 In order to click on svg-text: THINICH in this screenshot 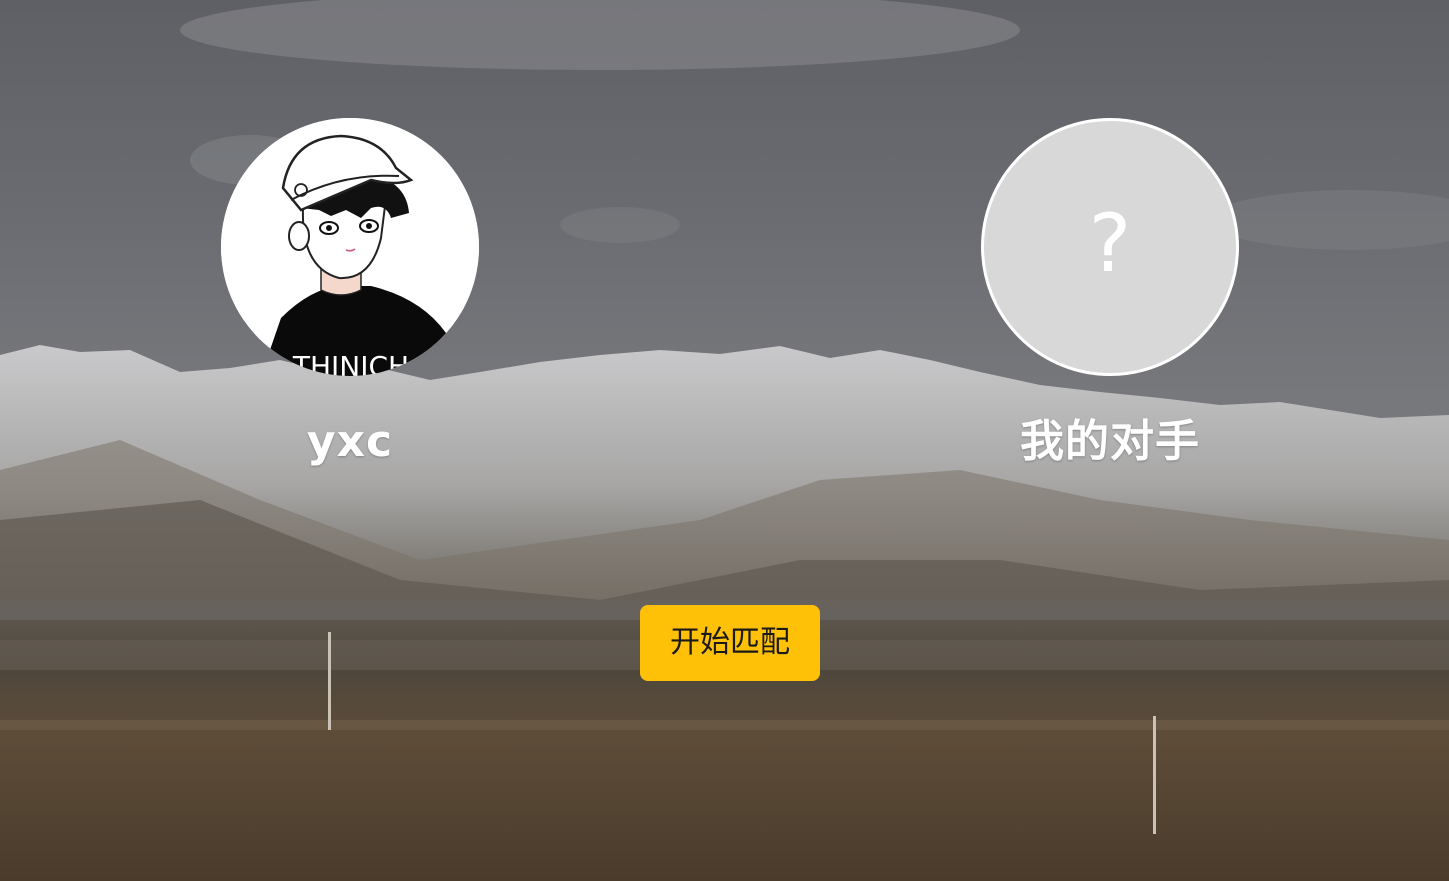, I will do `click(350, 363)`.